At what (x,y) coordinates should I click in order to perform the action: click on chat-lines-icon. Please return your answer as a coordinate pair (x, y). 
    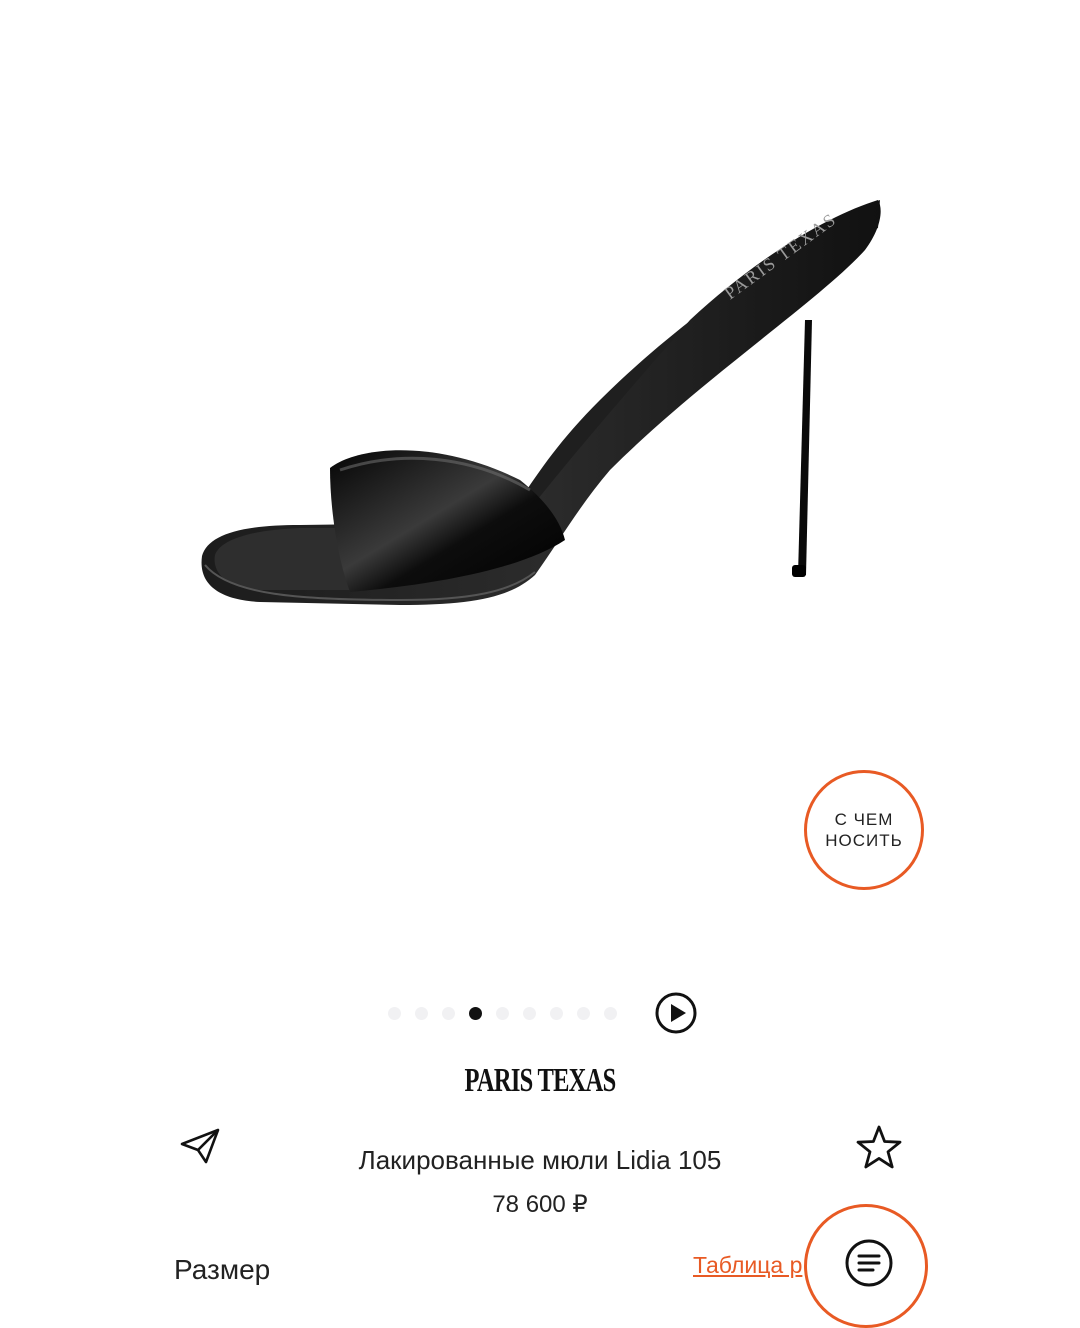
    Looking at the image, I should click on (869, 1263).